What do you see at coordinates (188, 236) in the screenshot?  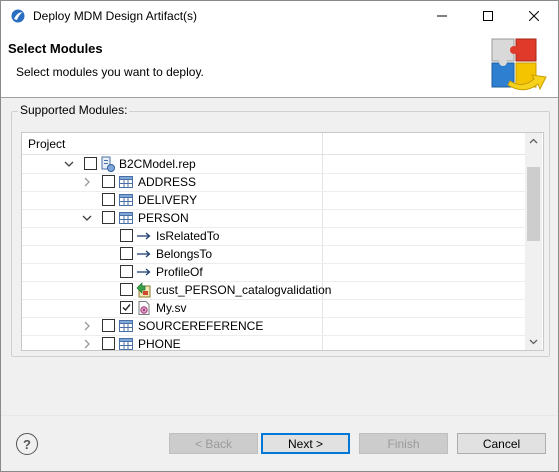 I see `tree-row-label: IsRelatedTo` at bounding box center [188, 236].